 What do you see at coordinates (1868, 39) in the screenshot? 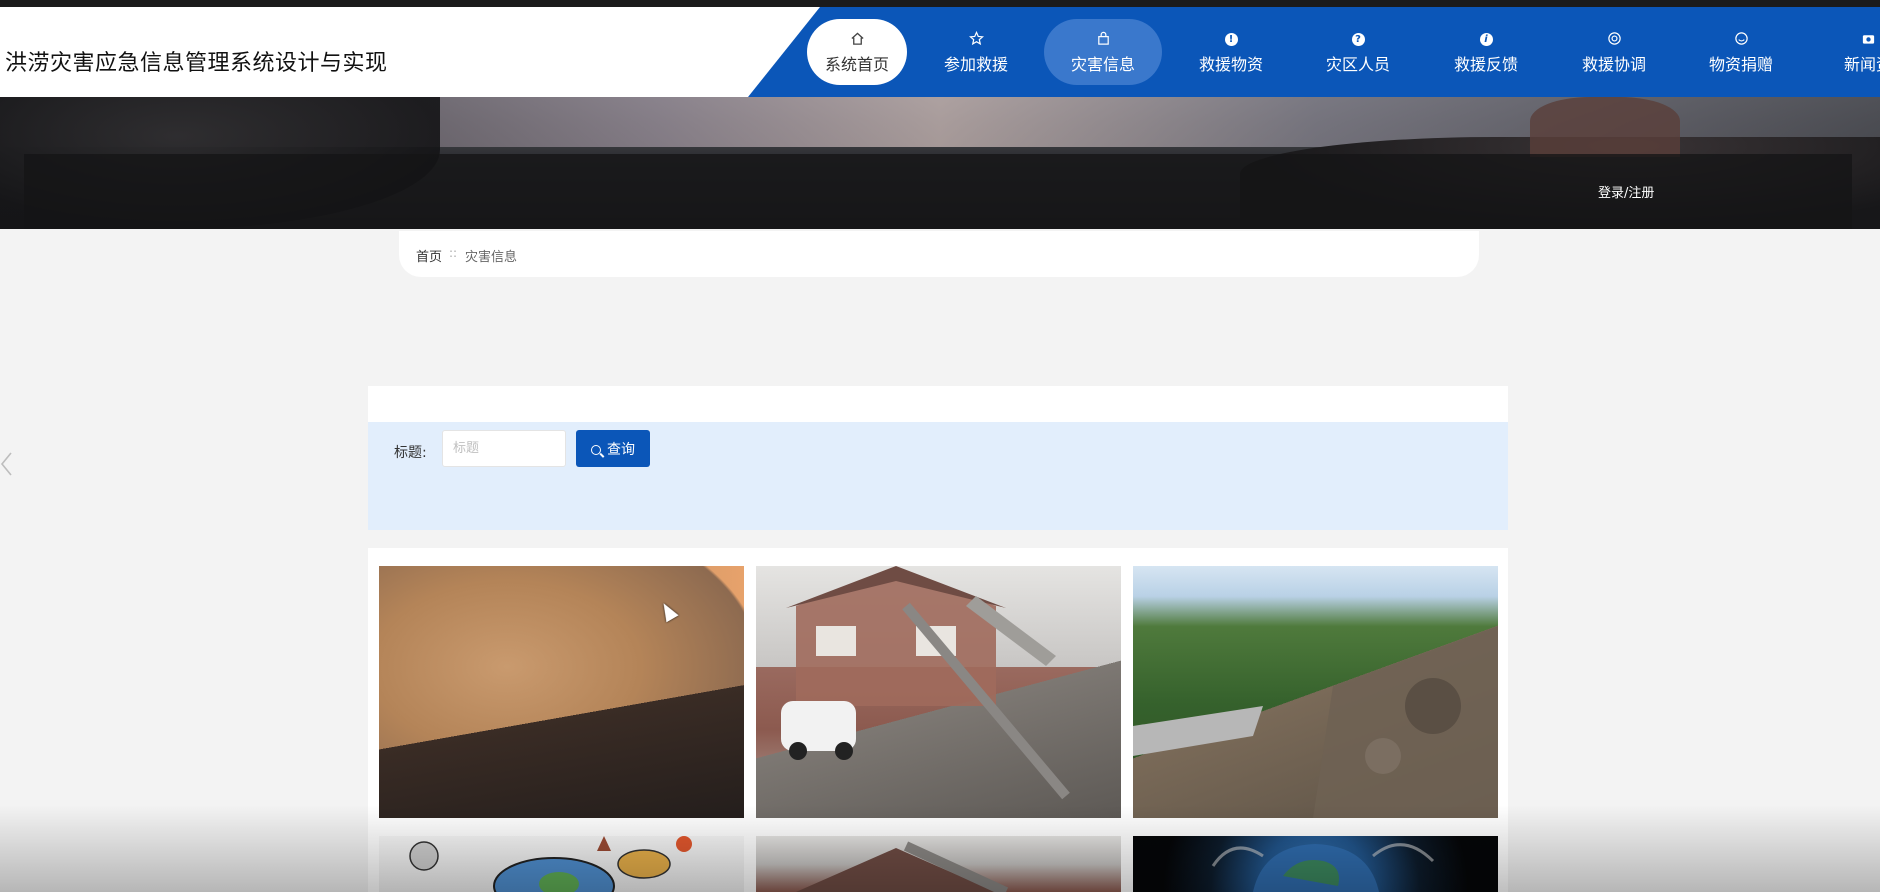
I see `camera-icon` at bounding box center [1868, 39].